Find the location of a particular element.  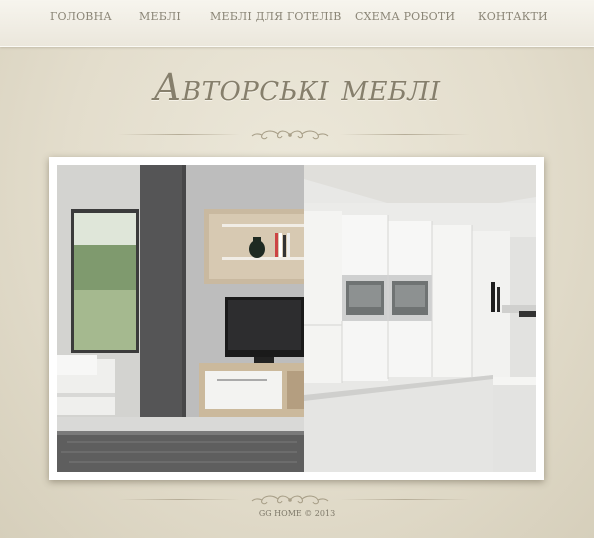

title-divider is located at coordinates (297, 135).